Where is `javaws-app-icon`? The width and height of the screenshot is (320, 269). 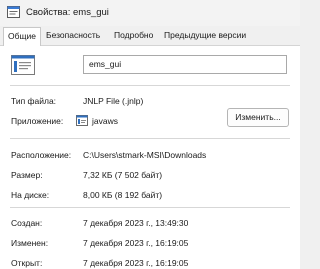 javaws-app-icon is located at coordinates (82, 120).